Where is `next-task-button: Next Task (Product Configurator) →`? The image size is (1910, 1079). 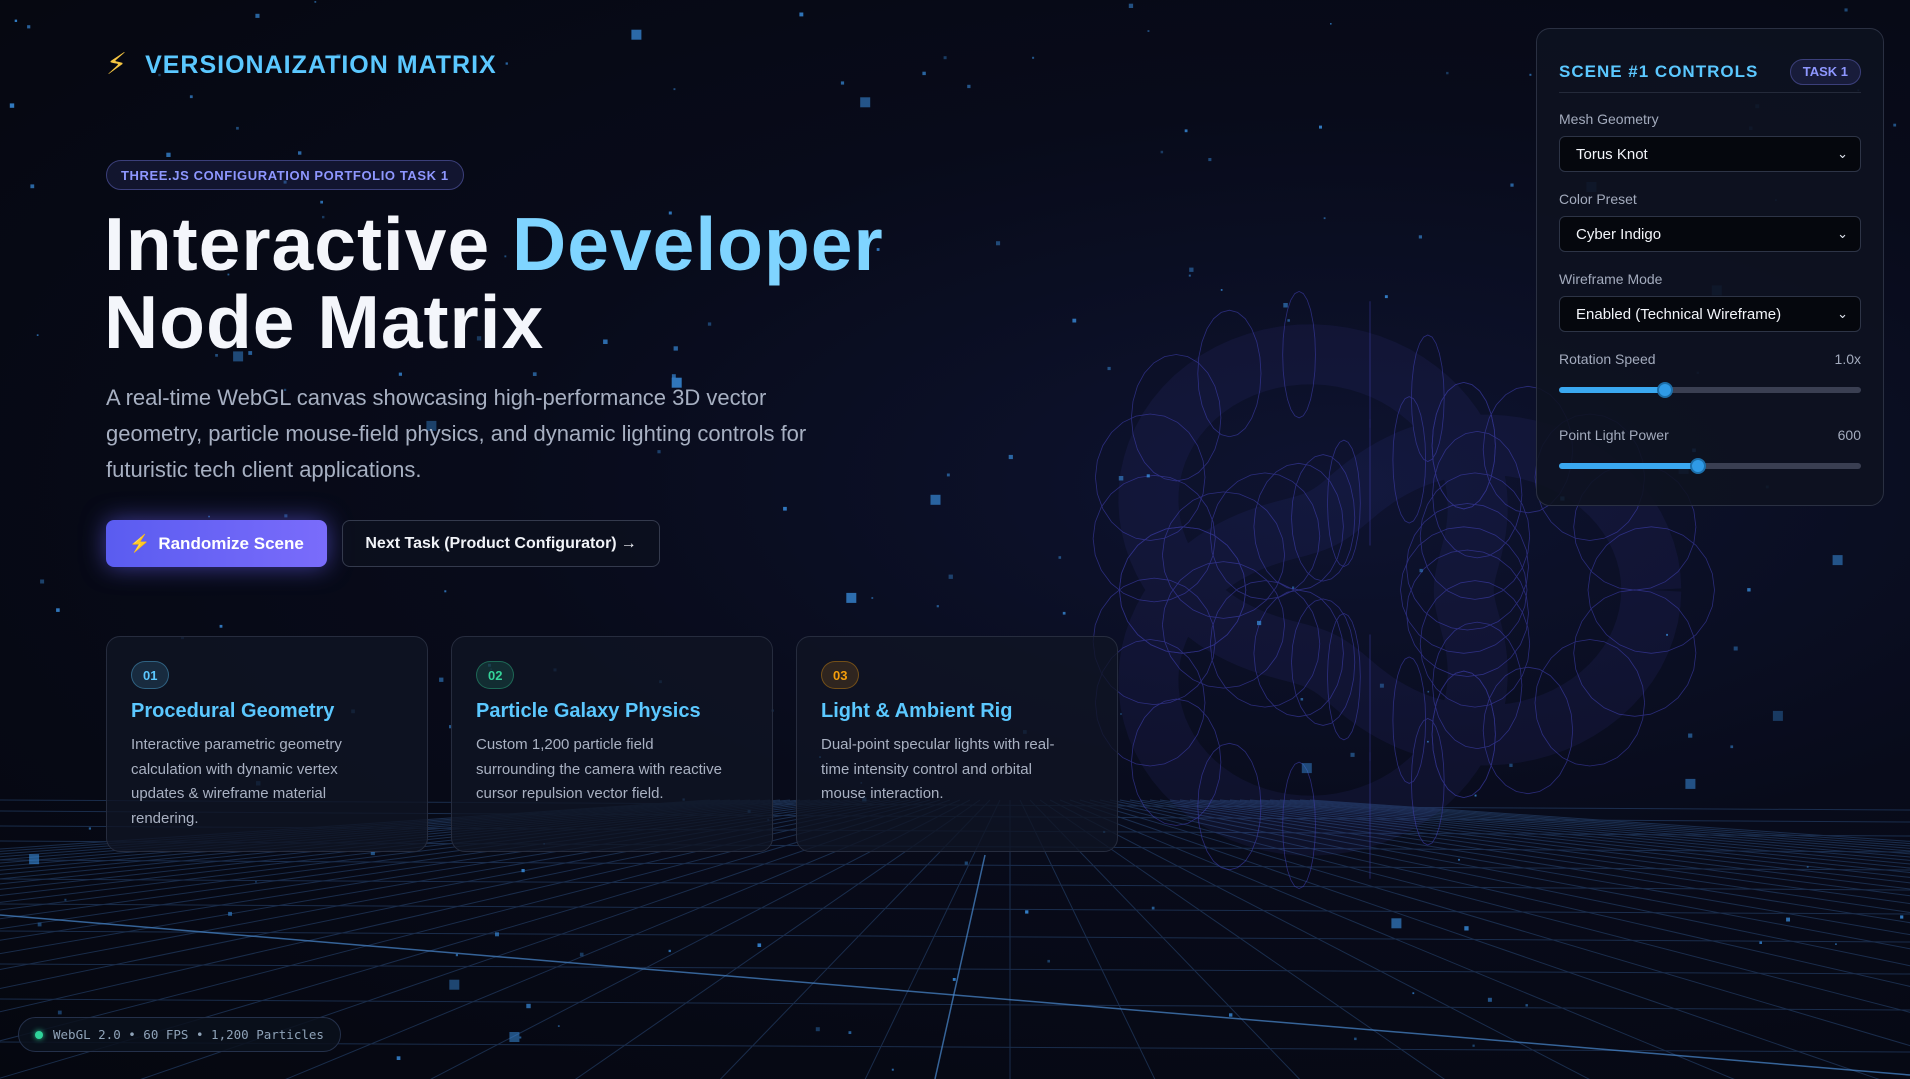 next-task-button: Next Task (Product Configurator) → is located at coordinates (501, 543).